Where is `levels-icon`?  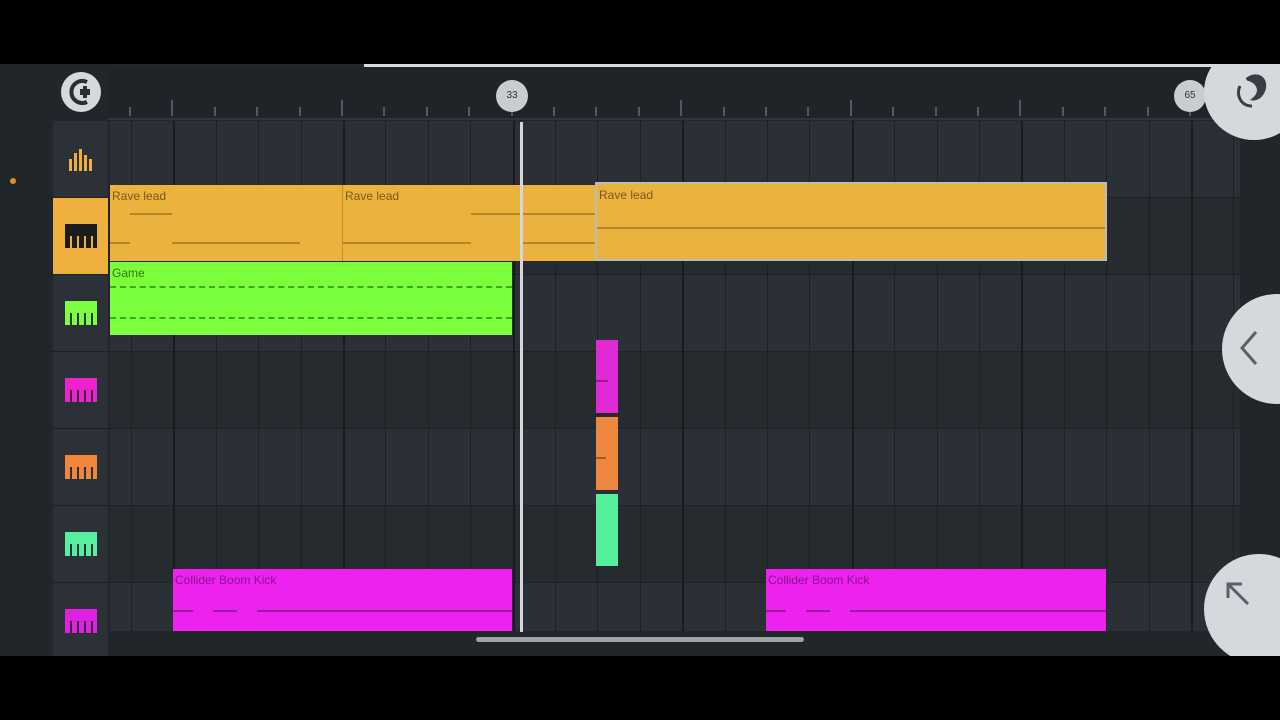 levels-icon is located at coordinates (80, 160).